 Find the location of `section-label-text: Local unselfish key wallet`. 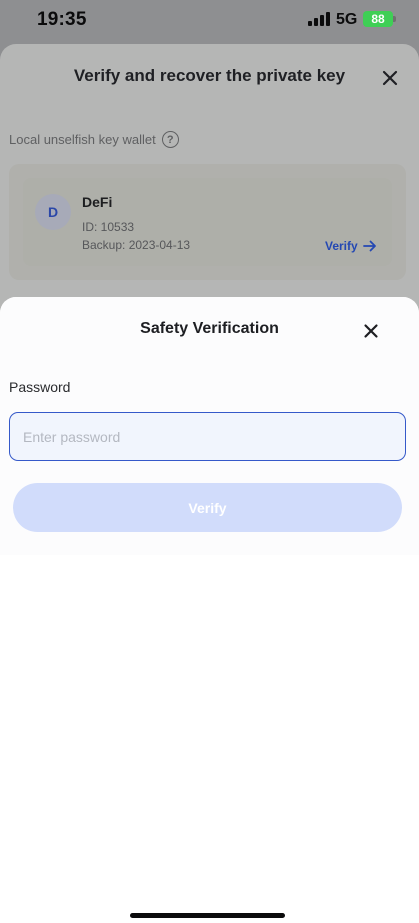

section-label-text: Local unselfish key wallet is located at coordinates (82, 139).